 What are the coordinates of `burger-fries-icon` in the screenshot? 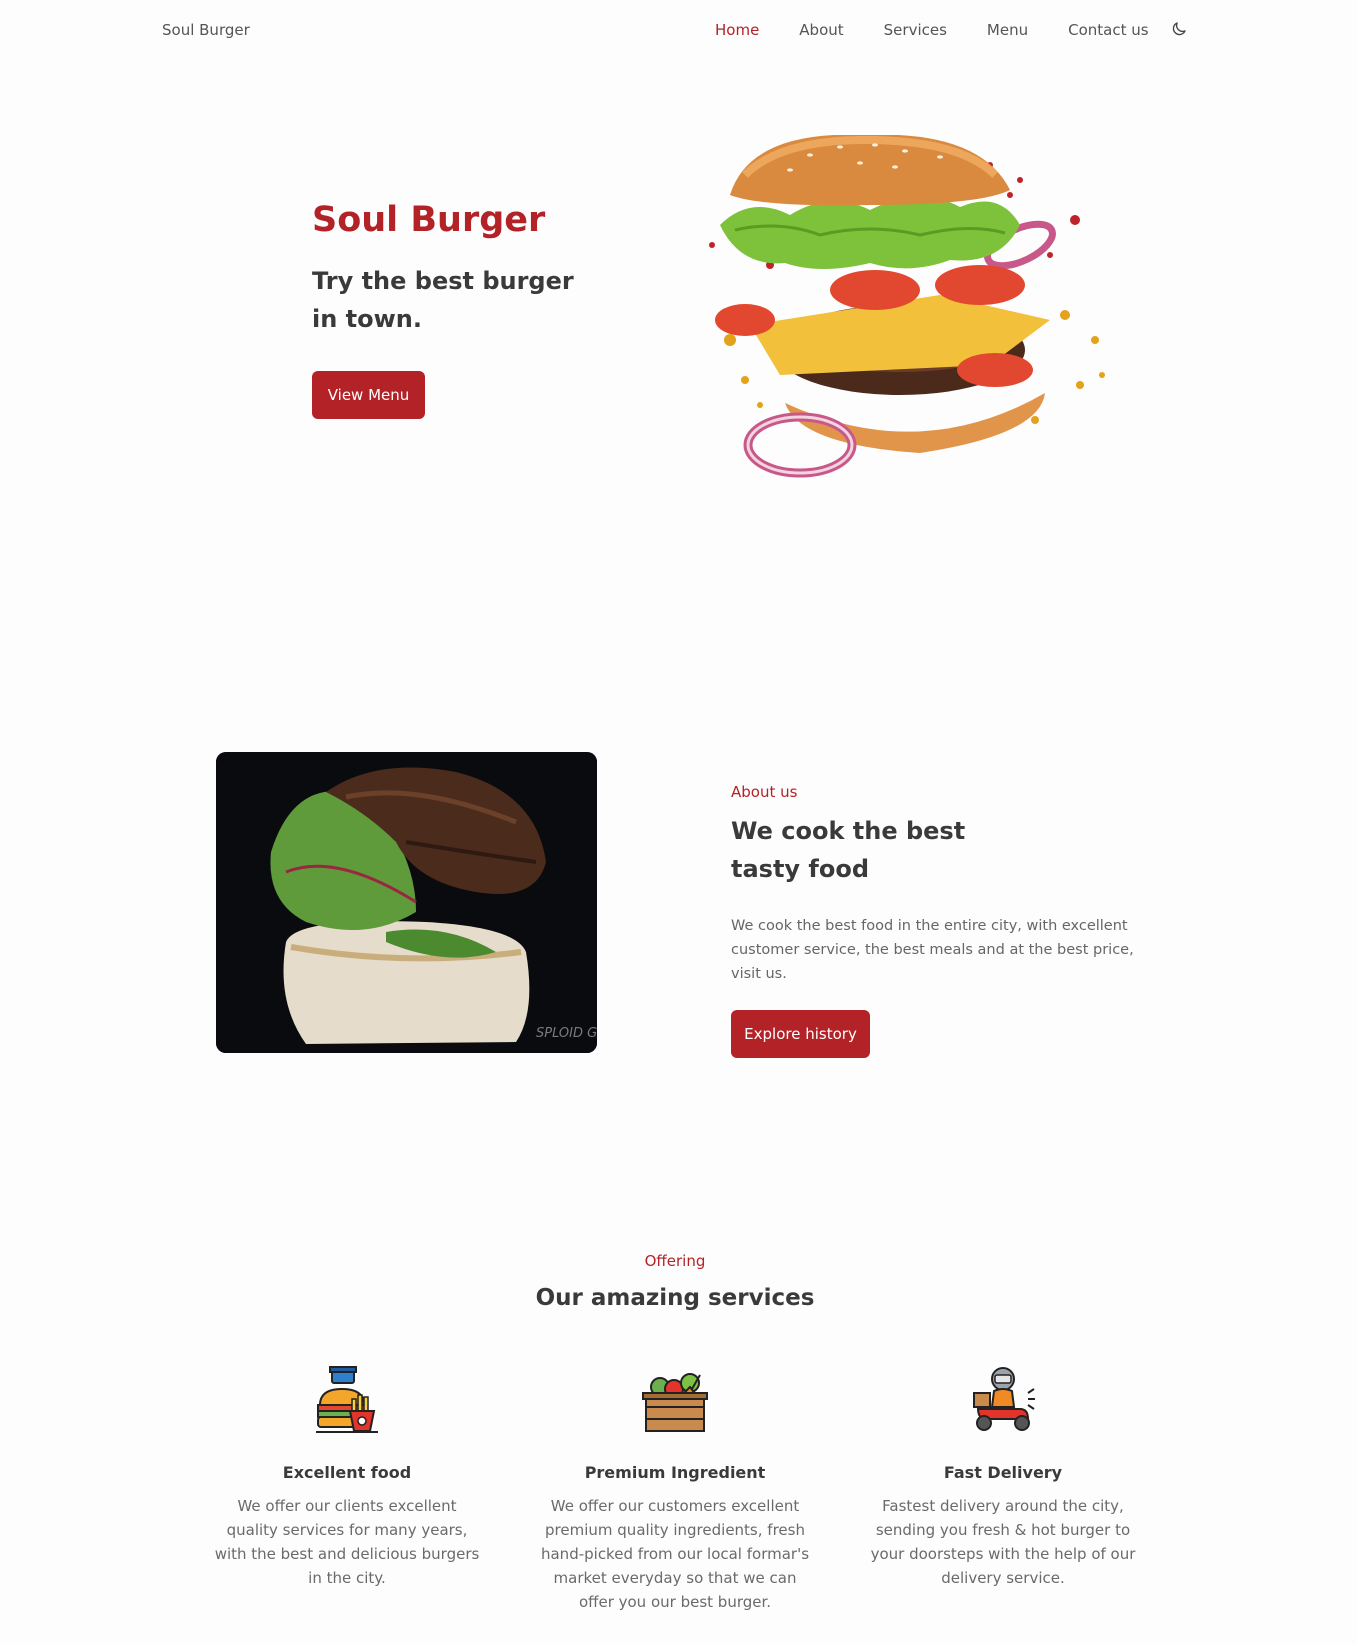 It's located at (347, 1399).